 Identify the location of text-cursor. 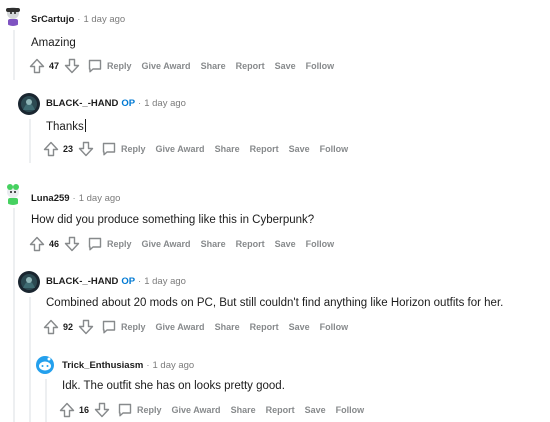
(85, 125).